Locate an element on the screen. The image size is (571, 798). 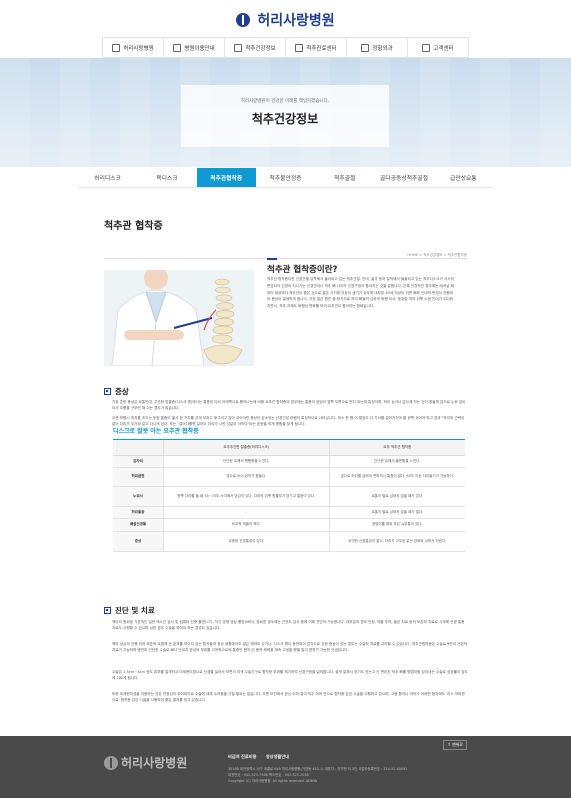
table-row: 감자리 단단한 유해서 뻣뻣함을 느낀다. 단단한 유해서 불편함을 느낀다. is located at coordinates (289, 461).